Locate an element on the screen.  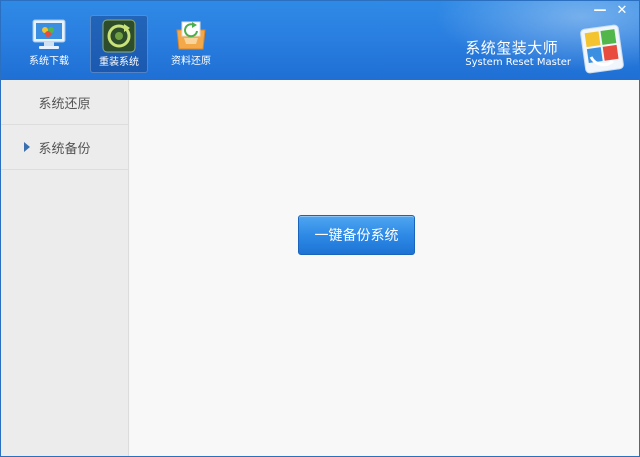
sidebar-item-label: 系统还原 is located at coordinates (64, 104).